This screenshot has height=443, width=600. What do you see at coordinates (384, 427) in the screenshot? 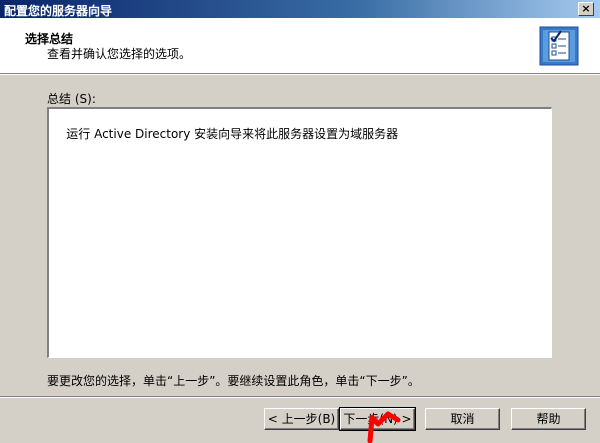
I see `mouse-cursor-icon` at bounding box center [384, 427].